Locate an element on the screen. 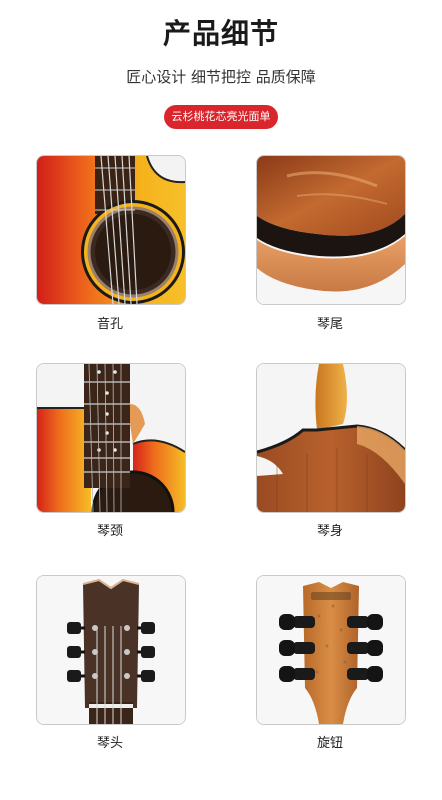  page-subtitle: 匠心设计 细节把控 品质保障 is located at coordinates (221, 77).